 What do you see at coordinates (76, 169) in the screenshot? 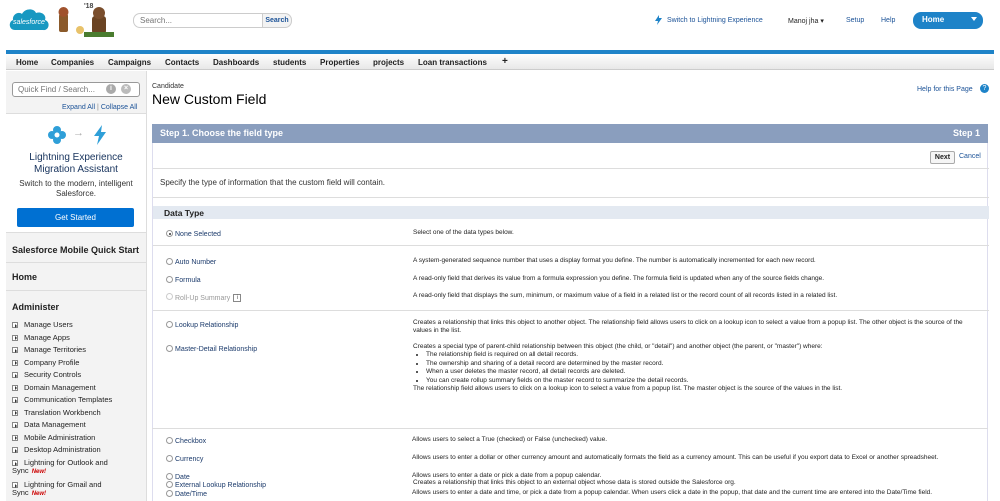
I see `promo-title-line2: Migration Assistant` at bounding box center [76, 169].